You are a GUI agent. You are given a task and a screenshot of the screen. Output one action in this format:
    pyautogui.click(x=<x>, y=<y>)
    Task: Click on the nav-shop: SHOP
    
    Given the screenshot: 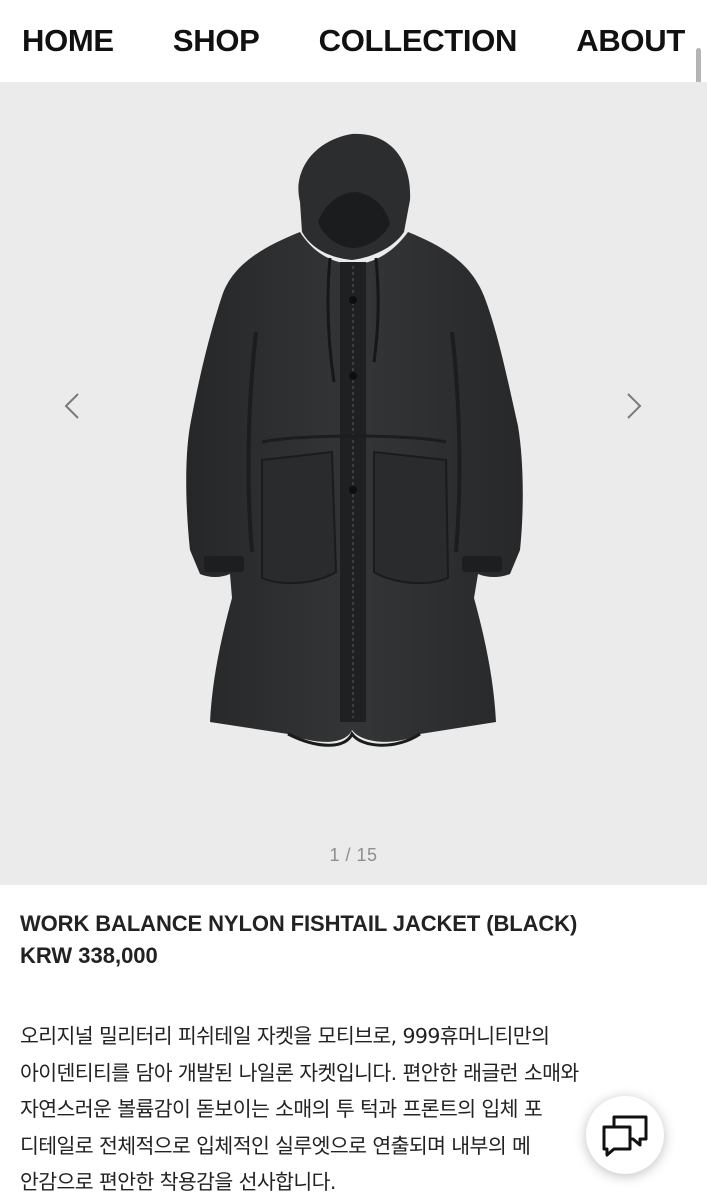 What is the action you would take?
    pyautogui.click(x=216, y=41)
    